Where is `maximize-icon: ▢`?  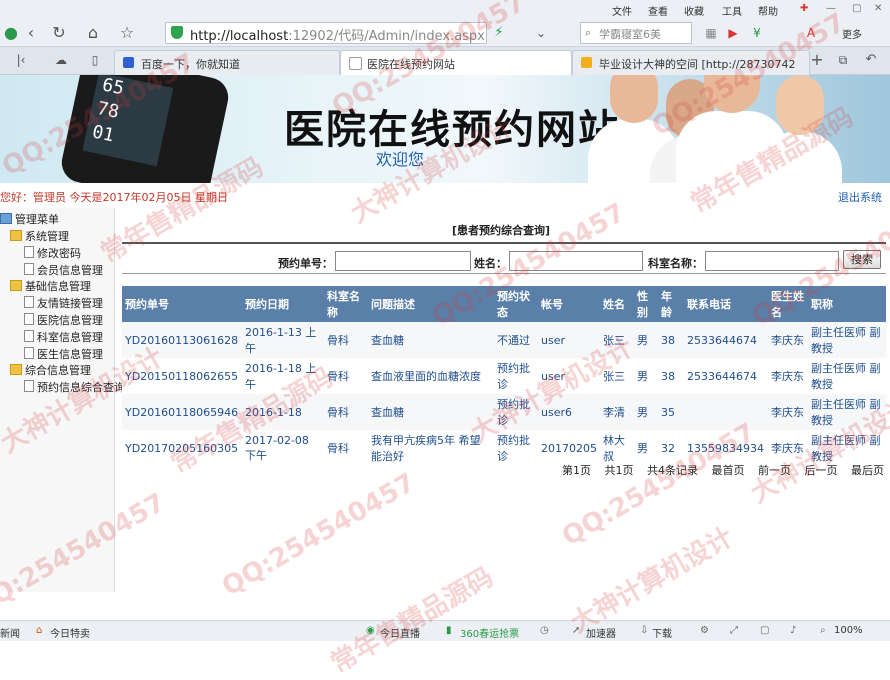
maximize-icon: ▢ is located at coordinates (856, 8).